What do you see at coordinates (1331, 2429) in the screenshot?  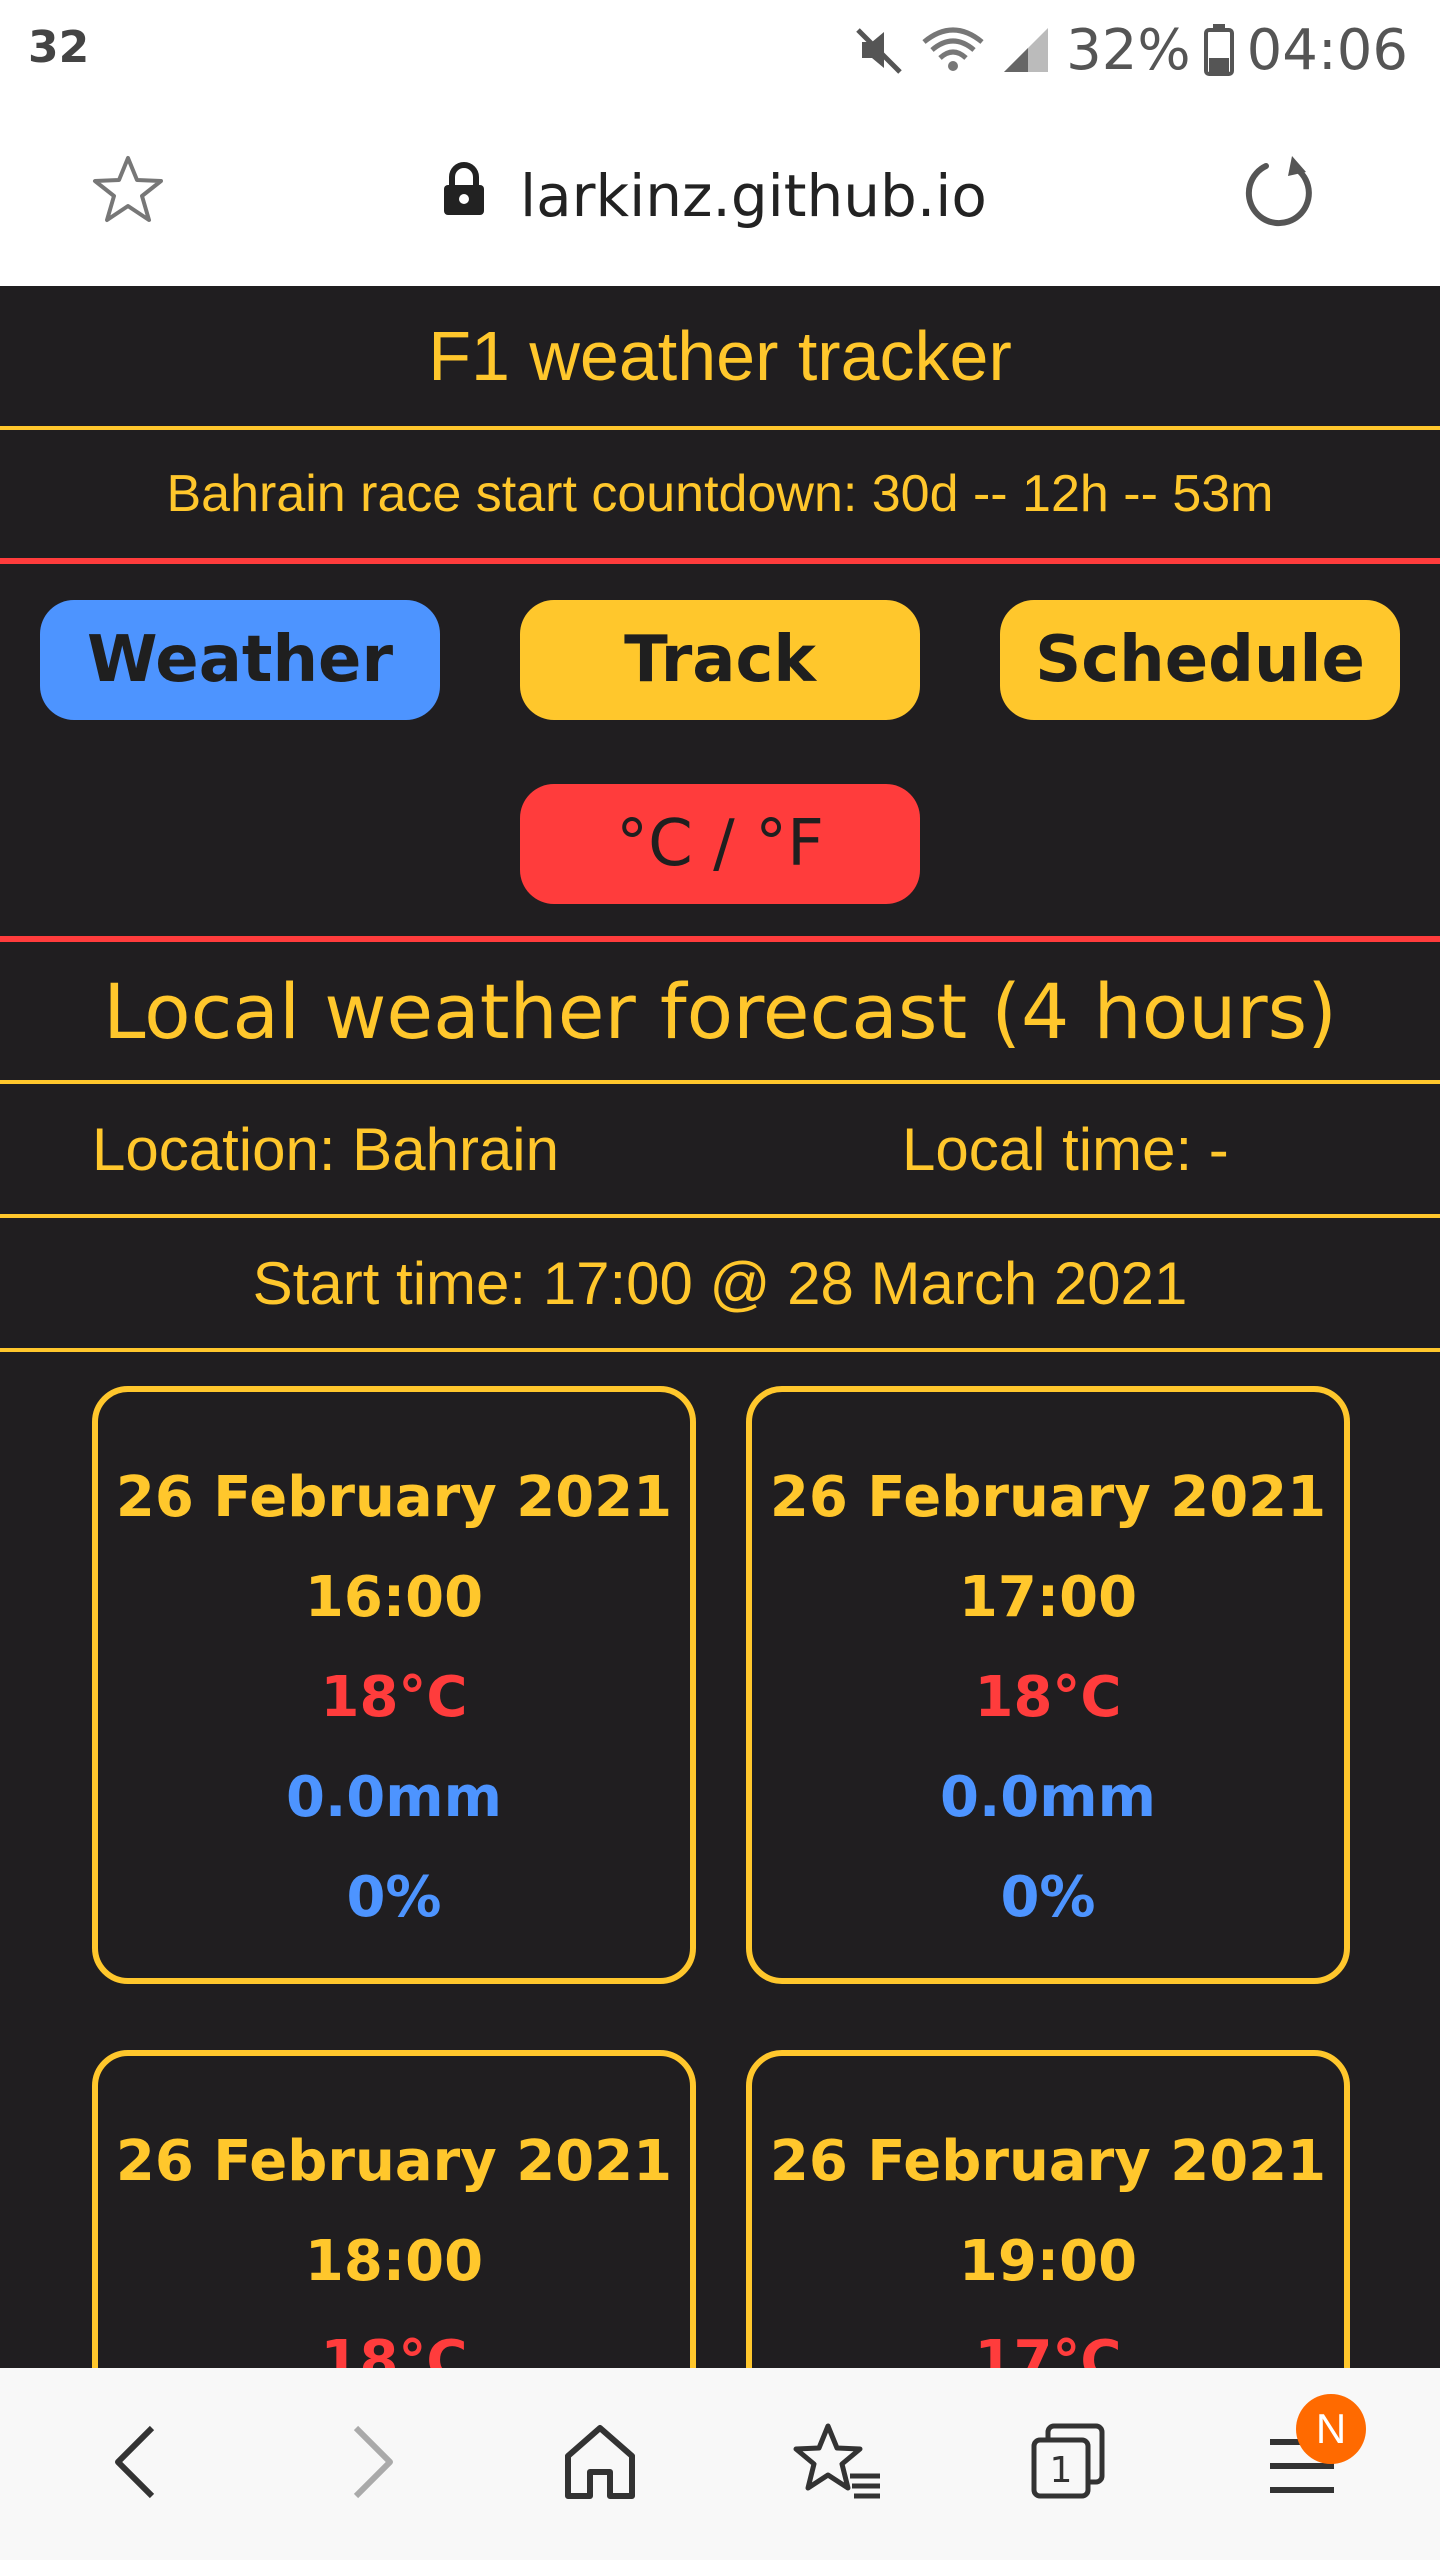 I see `menu-notification-badge: N` at bounding box center [1331, 2429].